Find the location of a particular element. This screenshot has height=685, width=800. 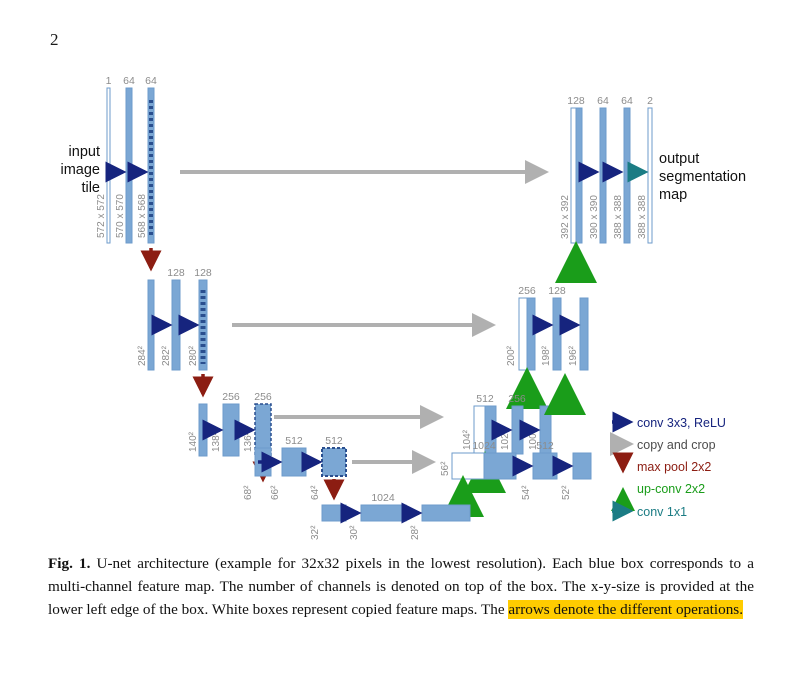

output-label-line-2: segmentation is located at coordinates (702, 177).